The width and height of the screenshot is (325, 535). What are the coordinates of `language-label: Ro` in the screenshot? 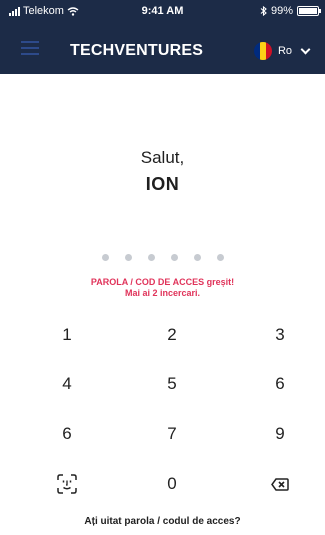 It's located at (284, 51).